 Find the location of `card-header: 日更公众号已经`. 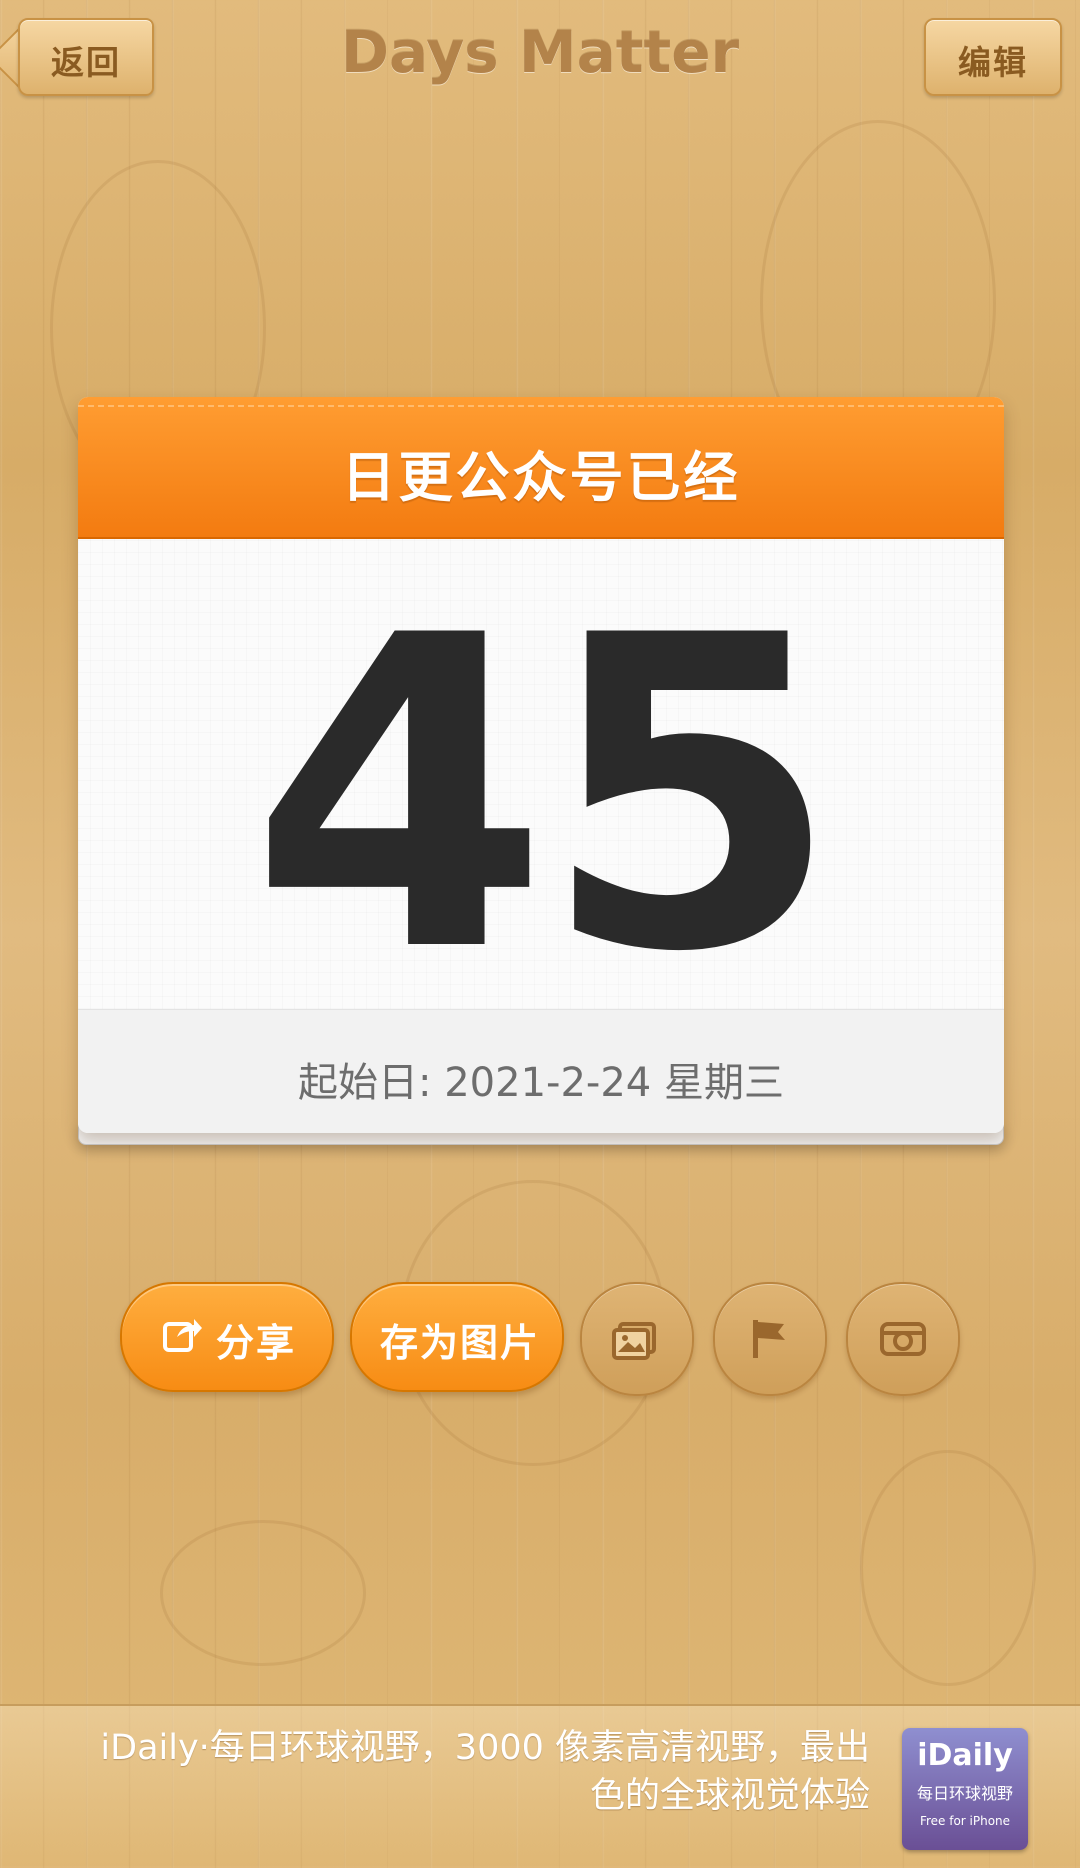

card-header: 日更公众号已经 is located at coordinates (541, 468).